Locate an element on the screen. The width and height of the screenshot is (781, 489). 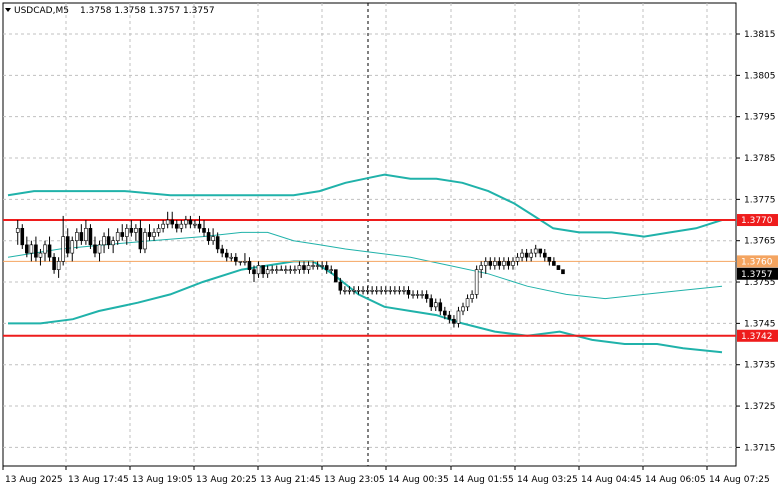
chart-header: USDCAD,M5 1.3758 1.3758 1.3757 1.3757 is located at coordinates (110, 11).